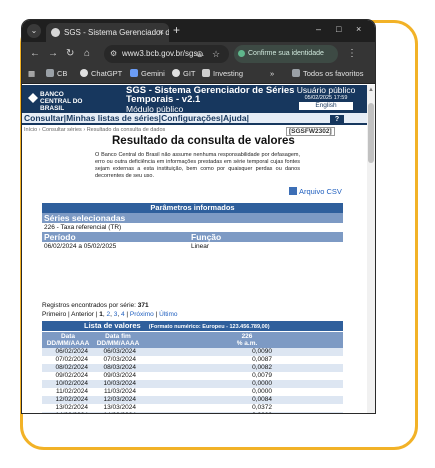  I want to click on bookmark-star-icon: ☆, so click(216, 54).